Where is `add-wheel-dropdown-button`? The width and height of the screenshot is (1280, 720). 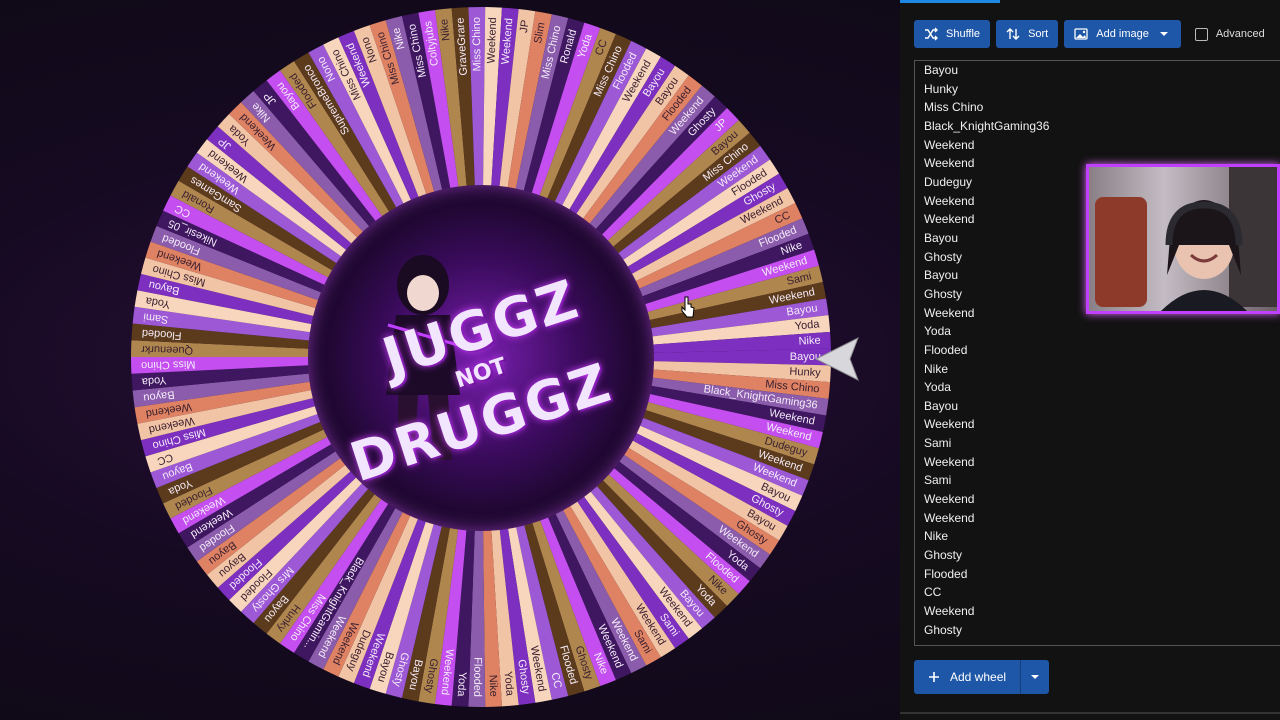 add-wheel-dropdown-button is located at coordinates (1035, 677).